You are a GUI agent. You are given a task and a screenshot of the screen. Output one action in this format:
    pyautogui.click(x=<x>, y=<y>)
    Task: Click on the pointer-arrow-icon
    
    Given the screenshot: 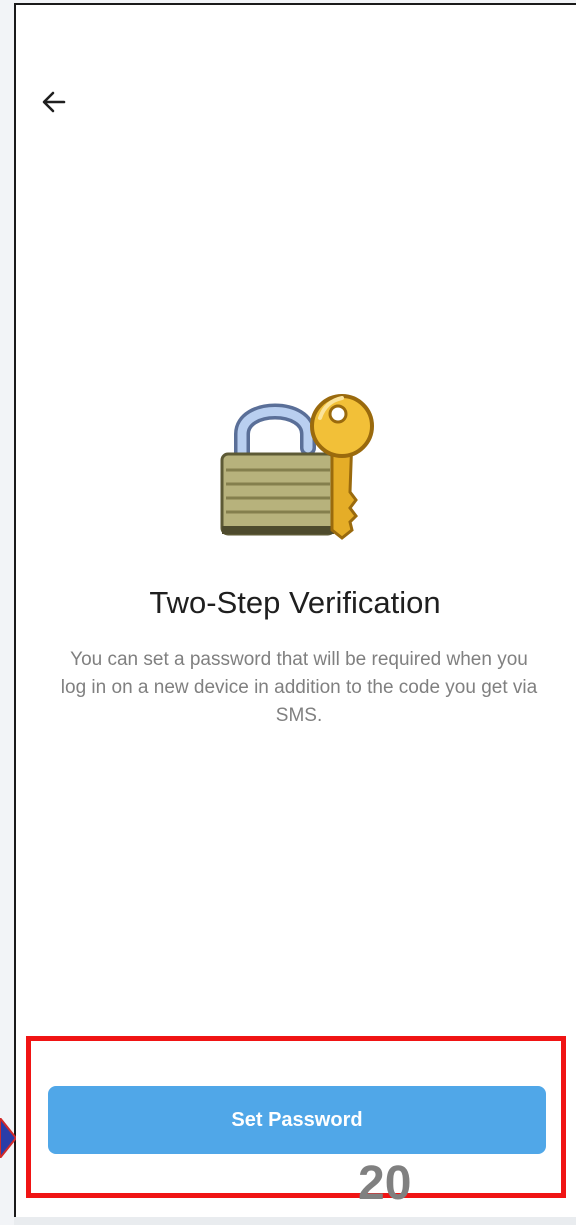 What is the action you would take?
    pyautogui.click(x=8, y=1138)
    